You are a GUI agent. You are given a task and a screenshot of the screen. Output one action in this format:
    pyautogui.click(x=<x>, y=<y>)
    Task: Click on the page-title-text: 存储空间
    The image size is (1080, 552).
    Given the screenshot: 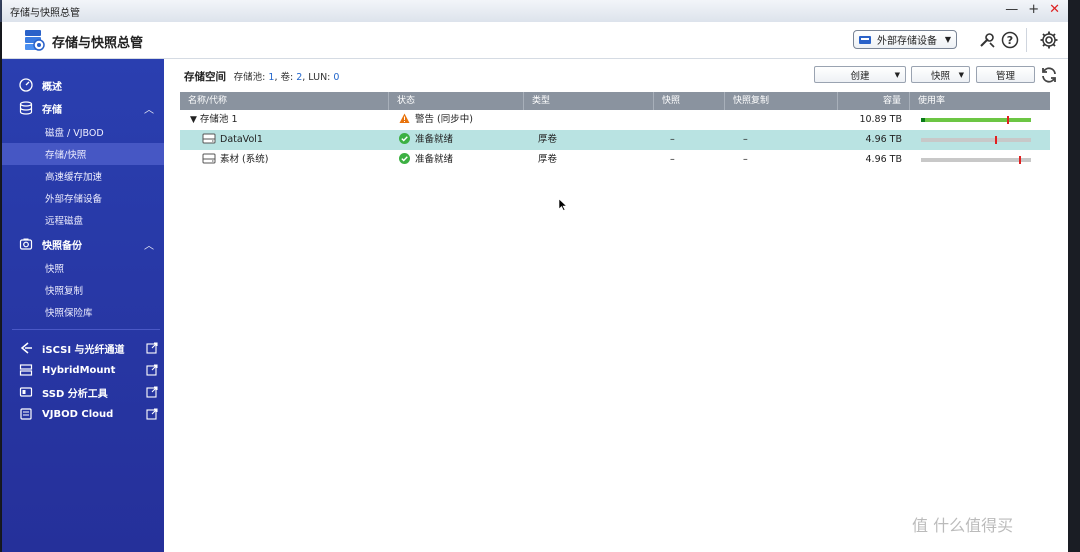 What is the action you would take?
    pyautogui.click(x=205, y=77)
    